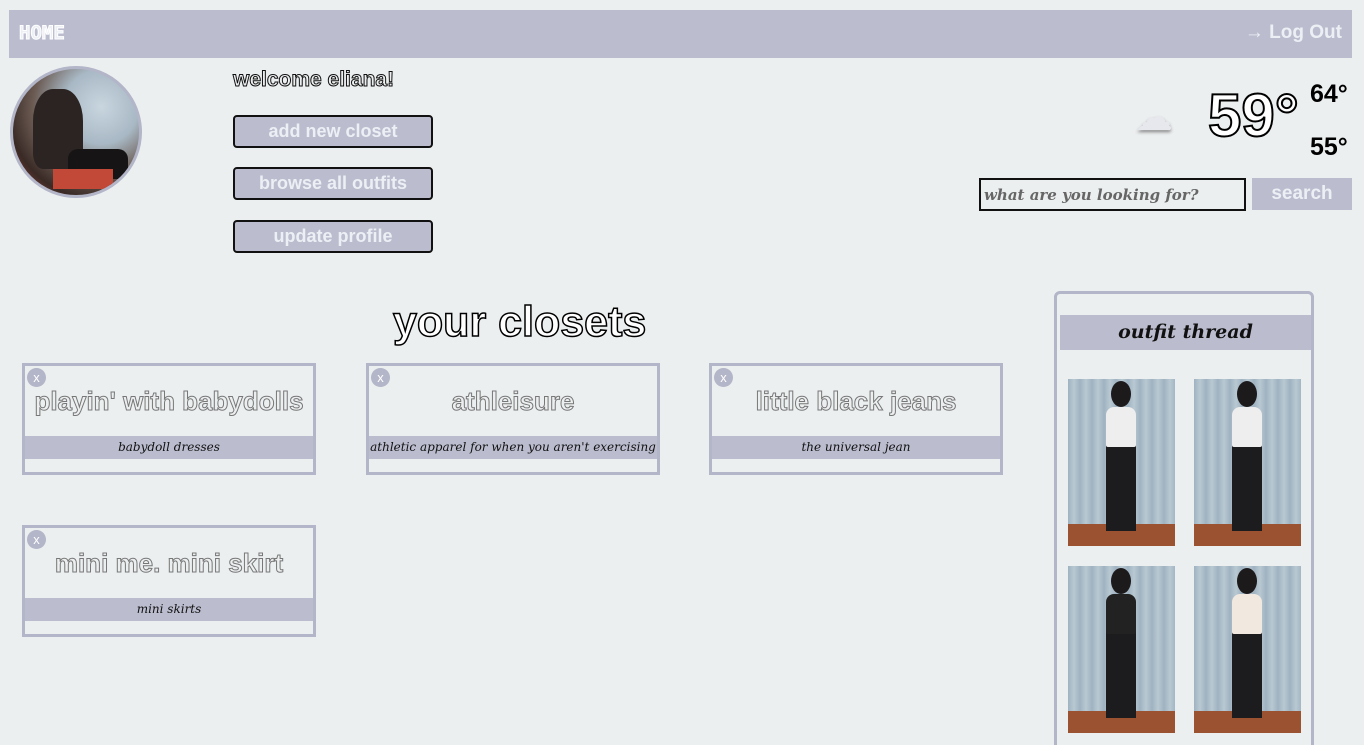  I want to click on closet-name: playin' with babydolls, so click(169, 401).